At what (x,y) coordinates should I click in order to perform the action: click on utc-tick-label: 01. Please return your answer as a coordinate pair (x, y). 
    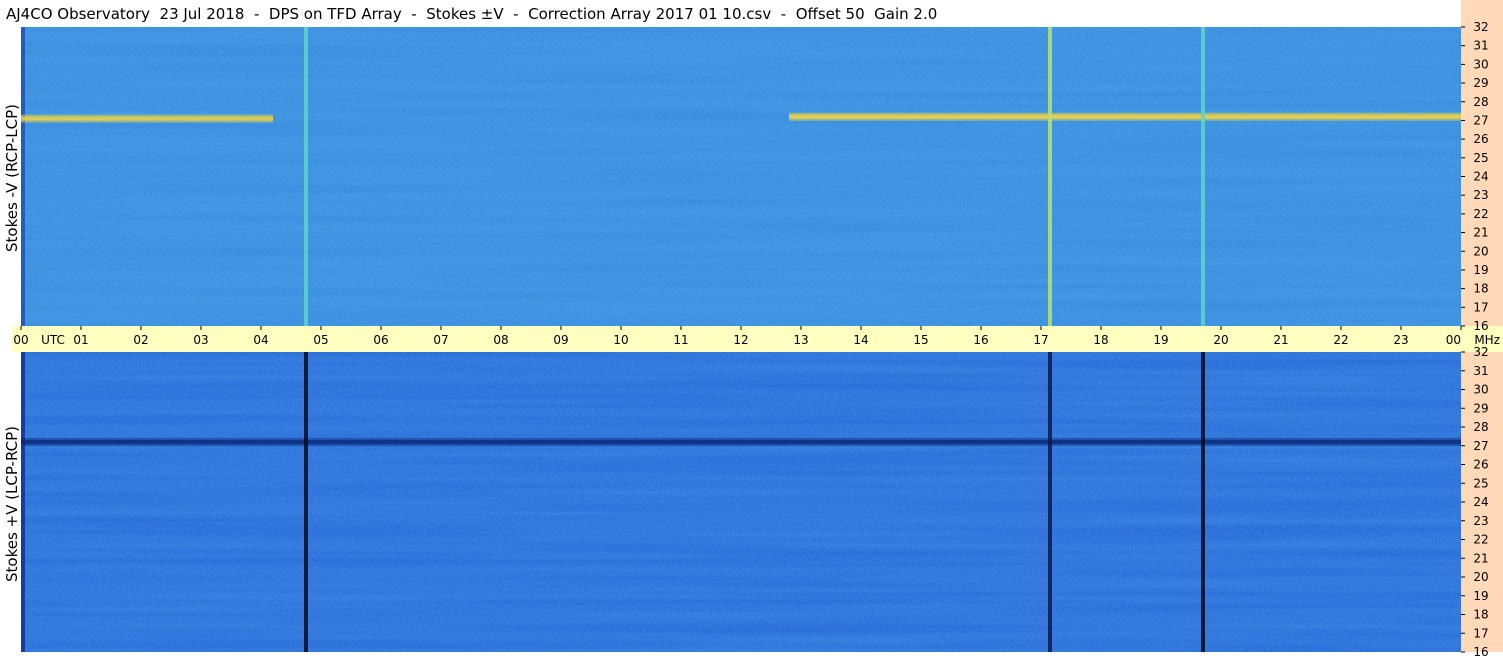
    Looking at the image, I should click on (80, 340).